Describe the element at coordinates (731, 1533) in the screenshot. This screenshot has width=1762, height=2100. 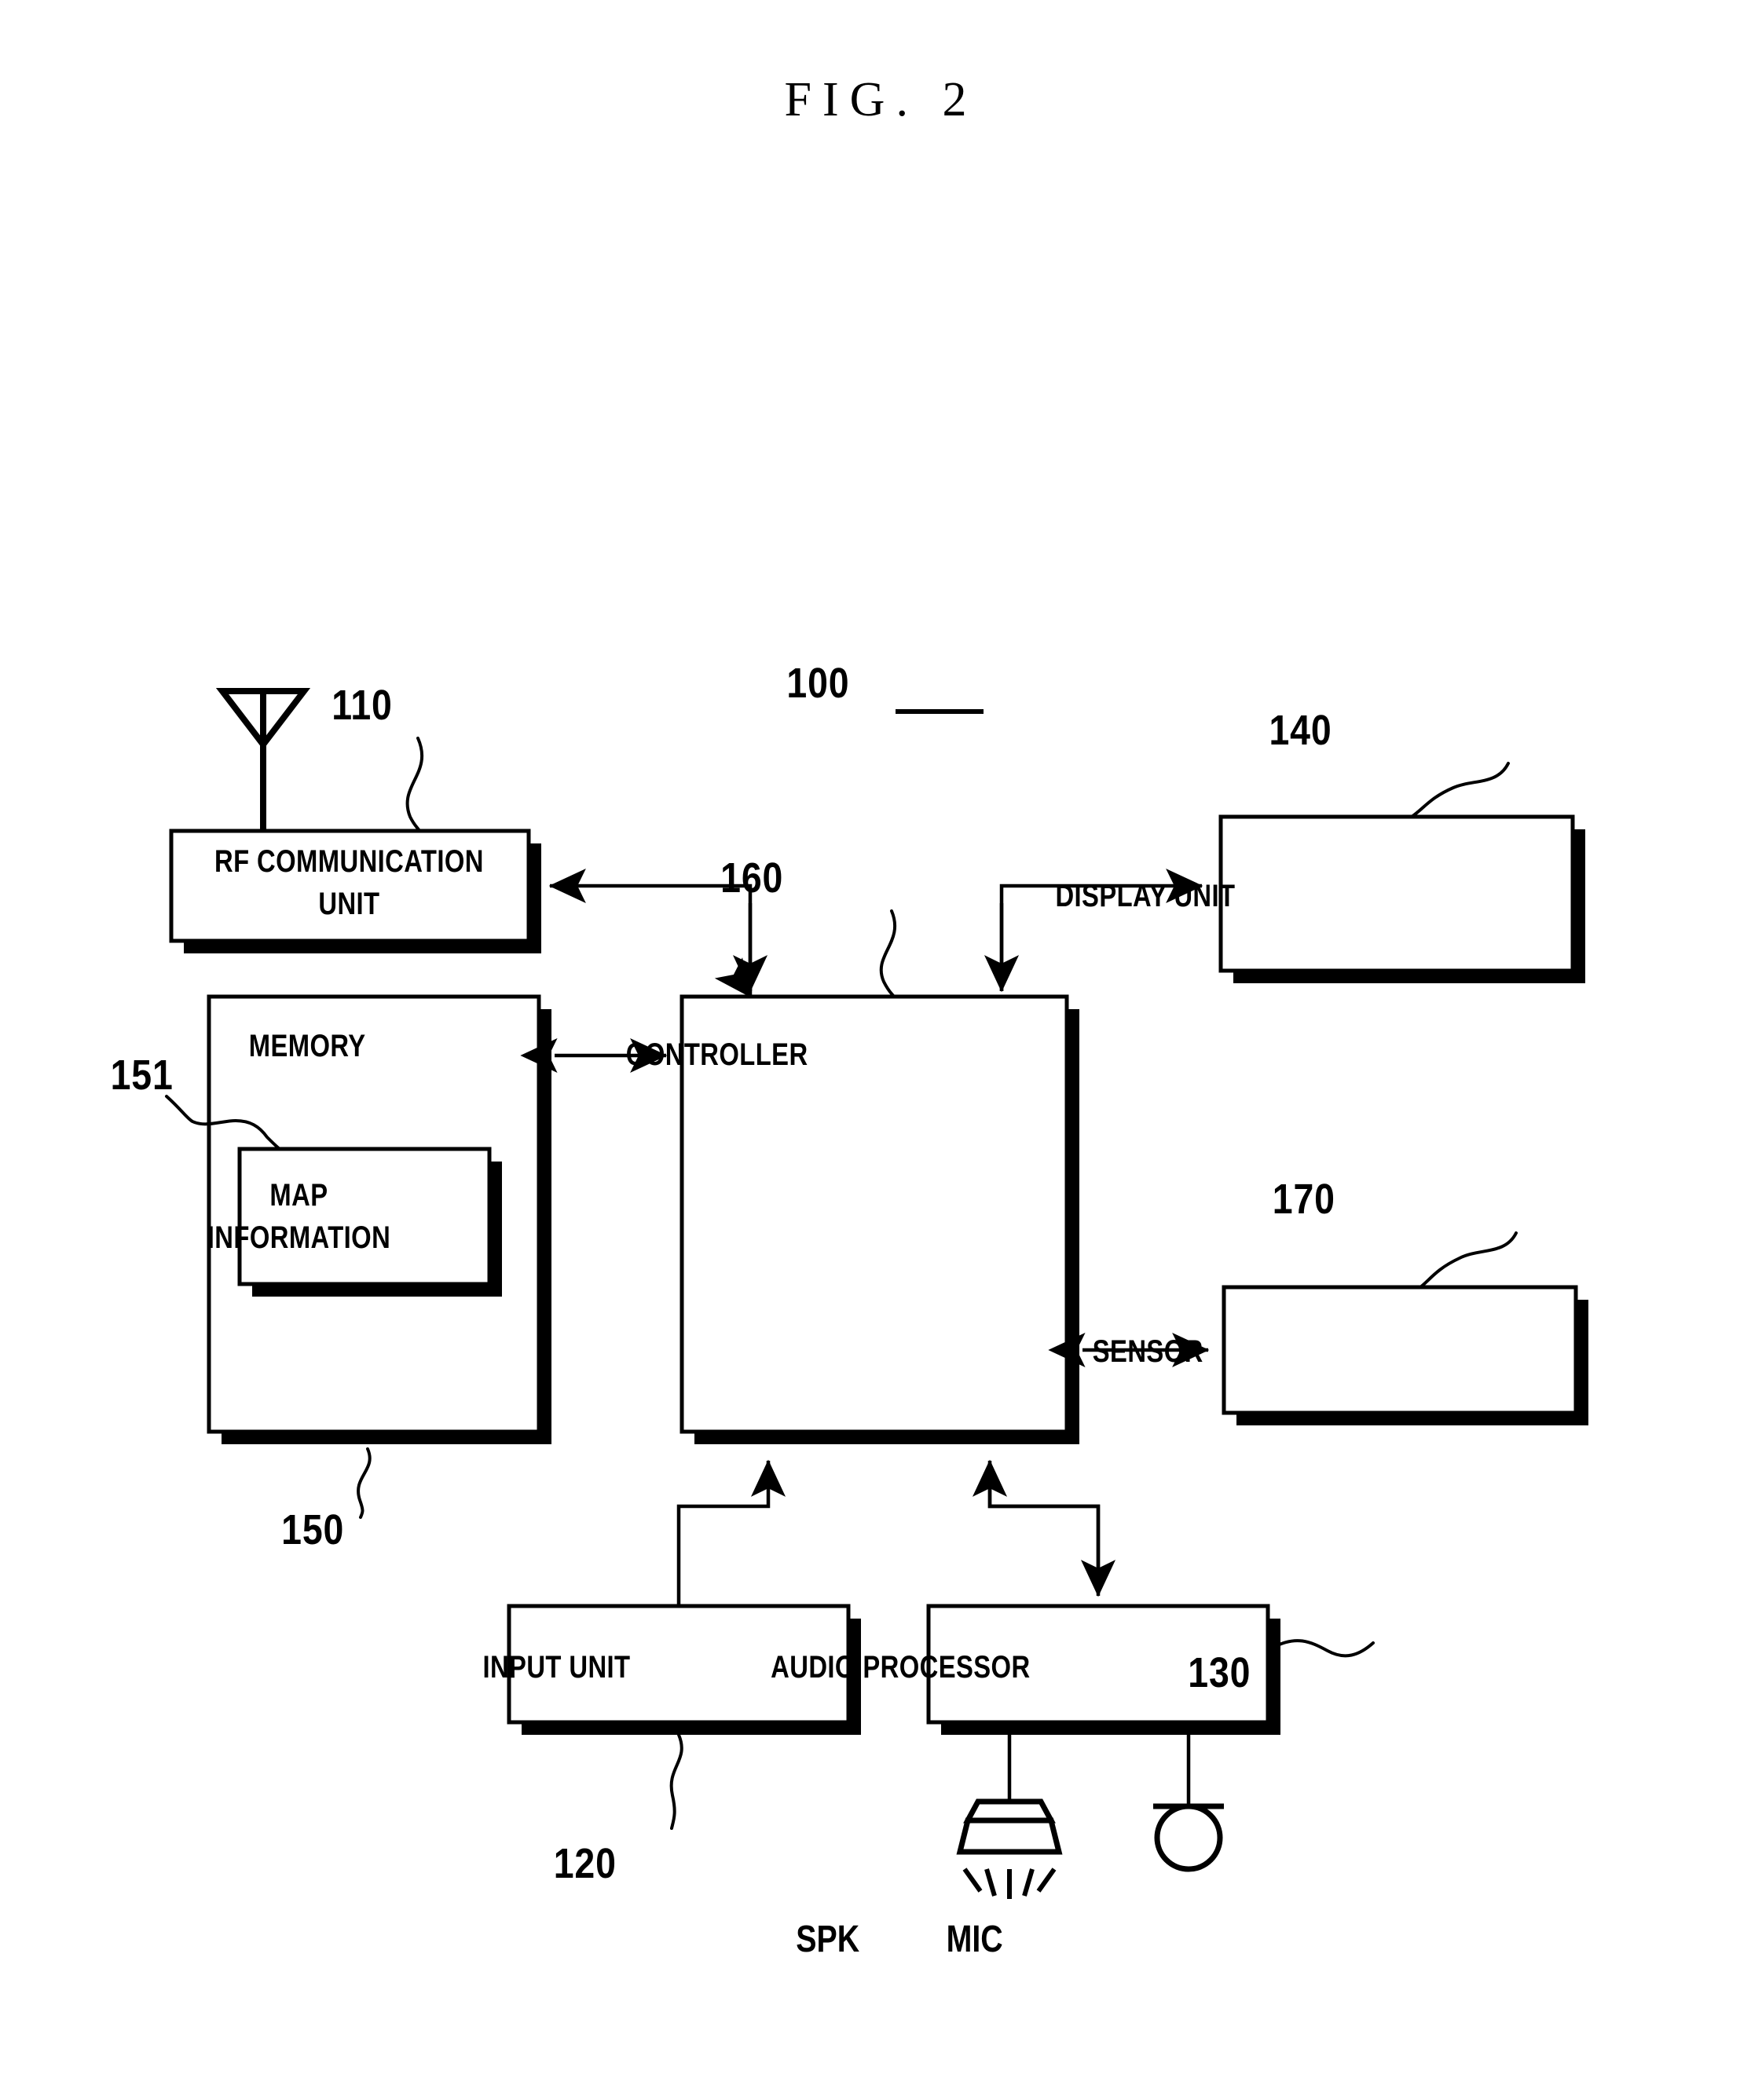
I see `connector-input-to-controller` at that location.